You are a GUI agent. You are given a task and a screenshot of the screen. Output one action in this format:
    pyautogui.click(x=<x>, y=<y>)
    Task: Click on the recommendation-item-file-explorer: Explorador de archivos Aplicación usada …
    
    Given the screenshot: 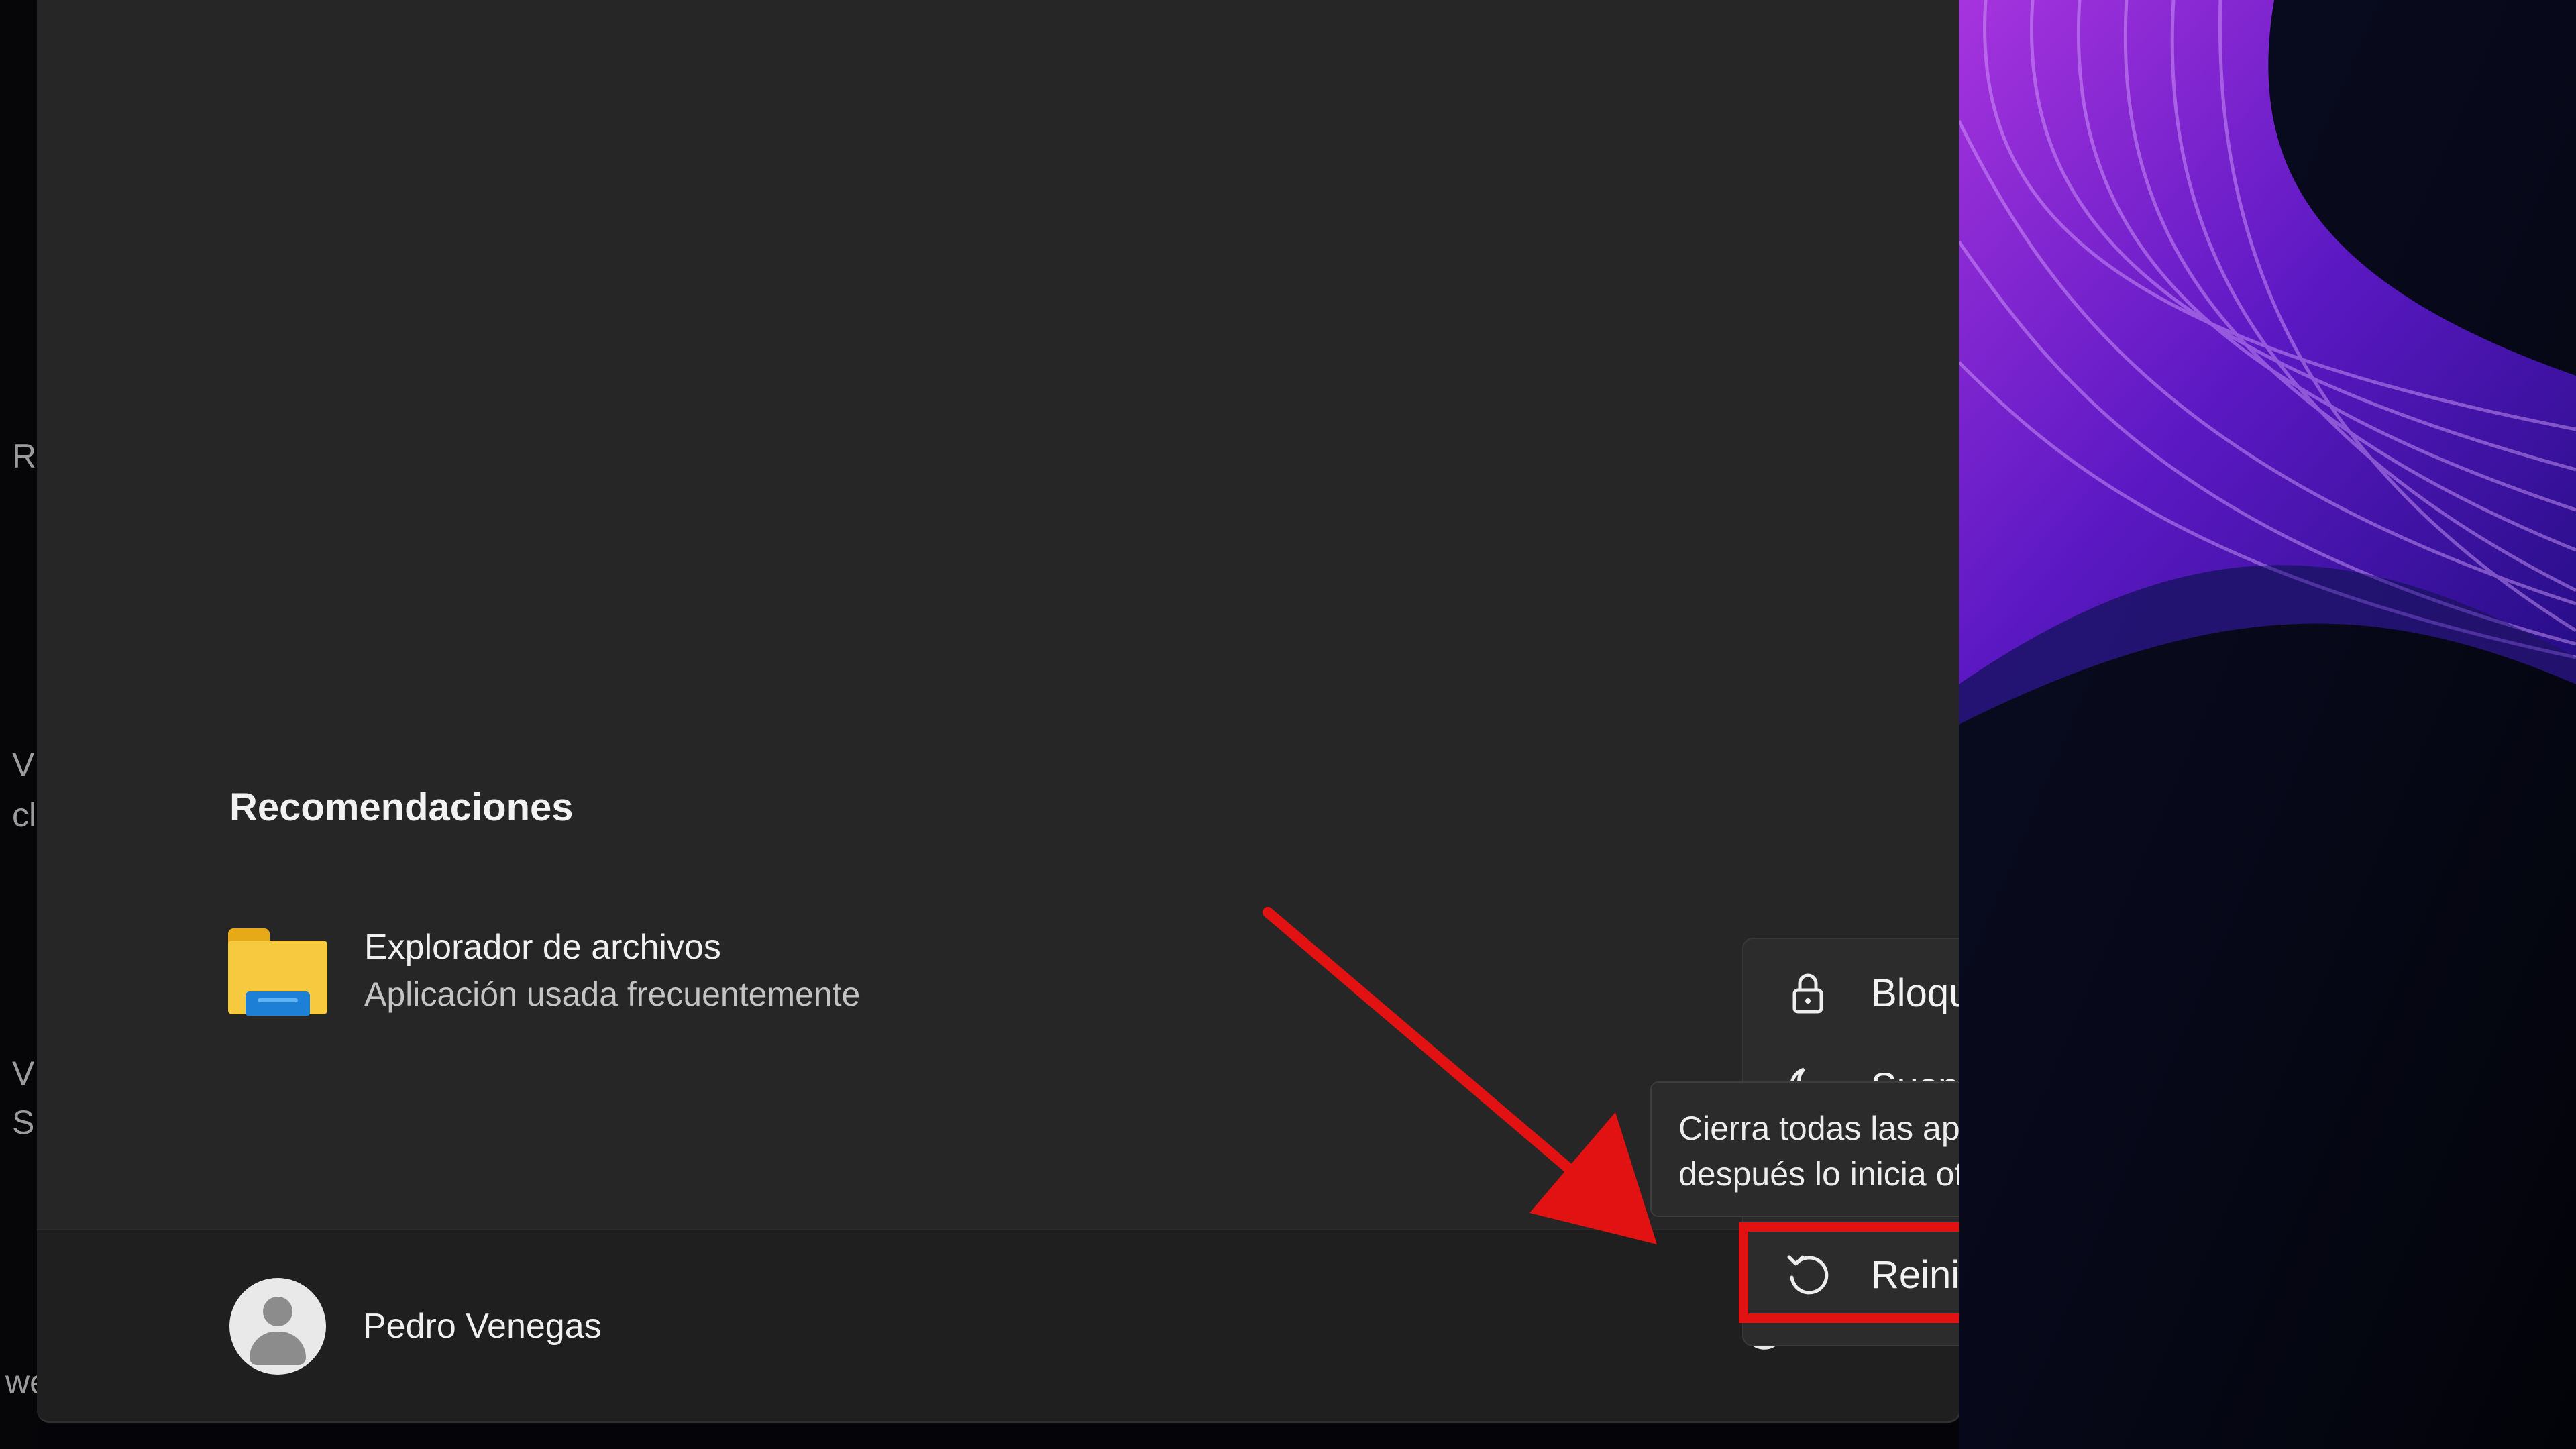 What is the action you would take?
    pyautogui.click(x=544, y=970)
    